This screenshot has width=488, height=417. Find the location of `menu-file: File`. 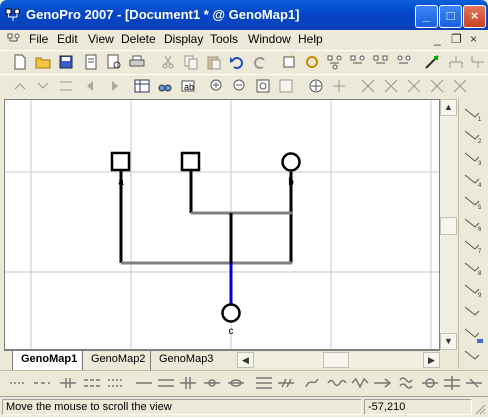

menu-file: File is located at coordinates (38, 39).